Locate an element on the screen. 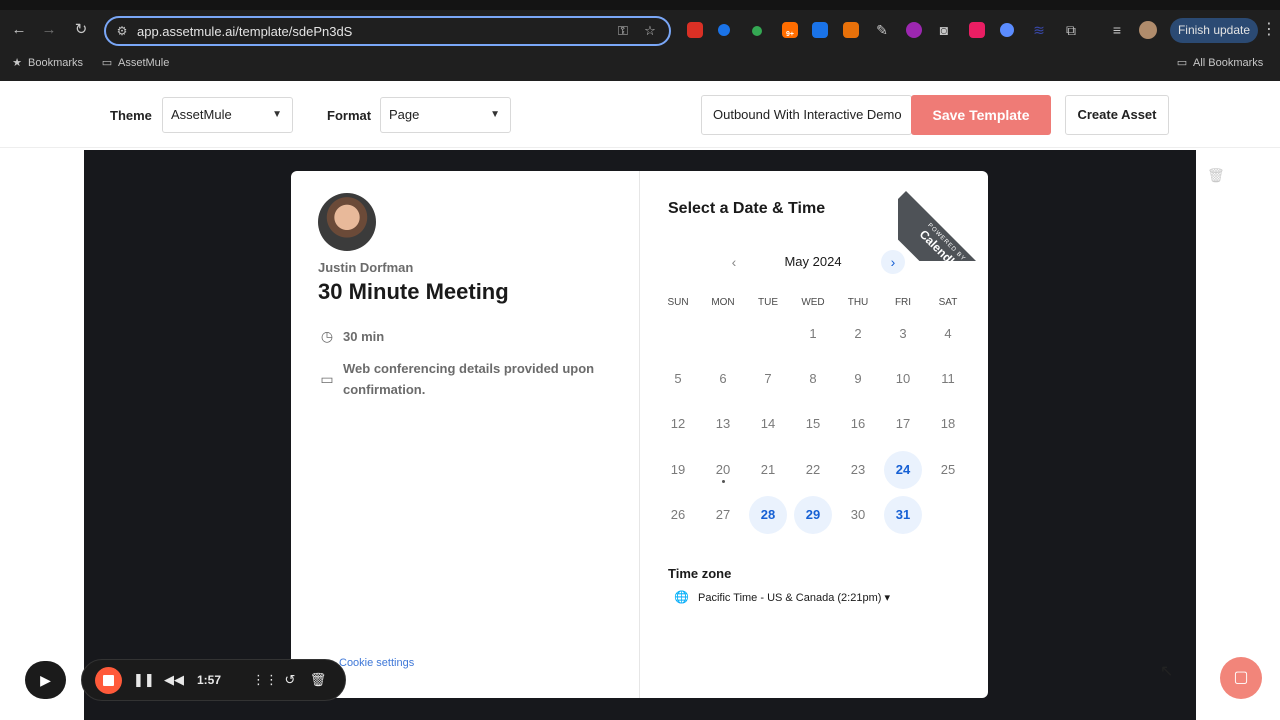 The width and height of the screenshot is (1280, 720). calendar-day: 26 is located at coordinates (678, 514).